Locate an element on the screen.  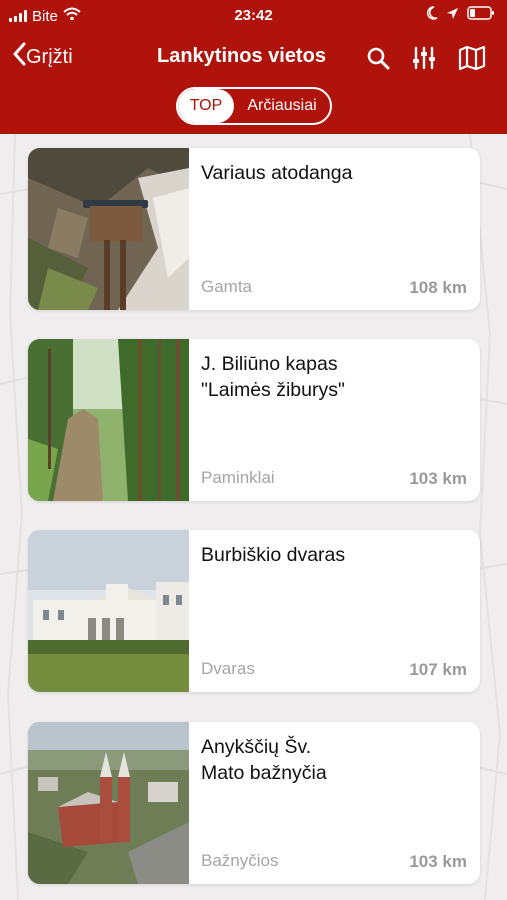
place-distance: 108 km is located at coordinates (438, 287).